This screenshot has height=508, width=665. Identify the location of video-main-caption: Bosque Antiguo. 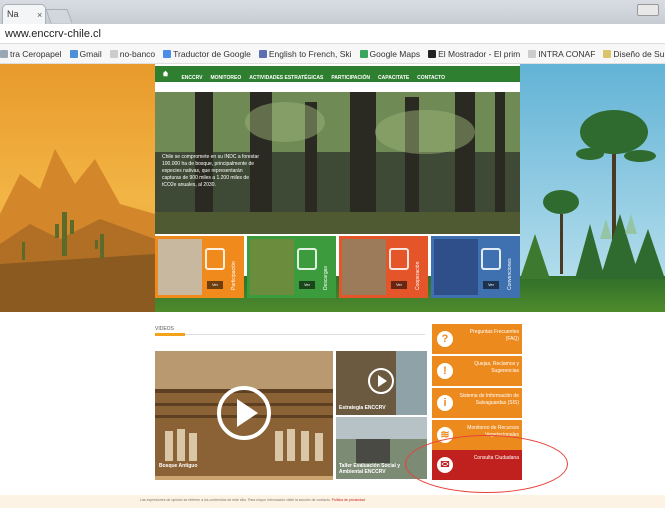
(178, 466).